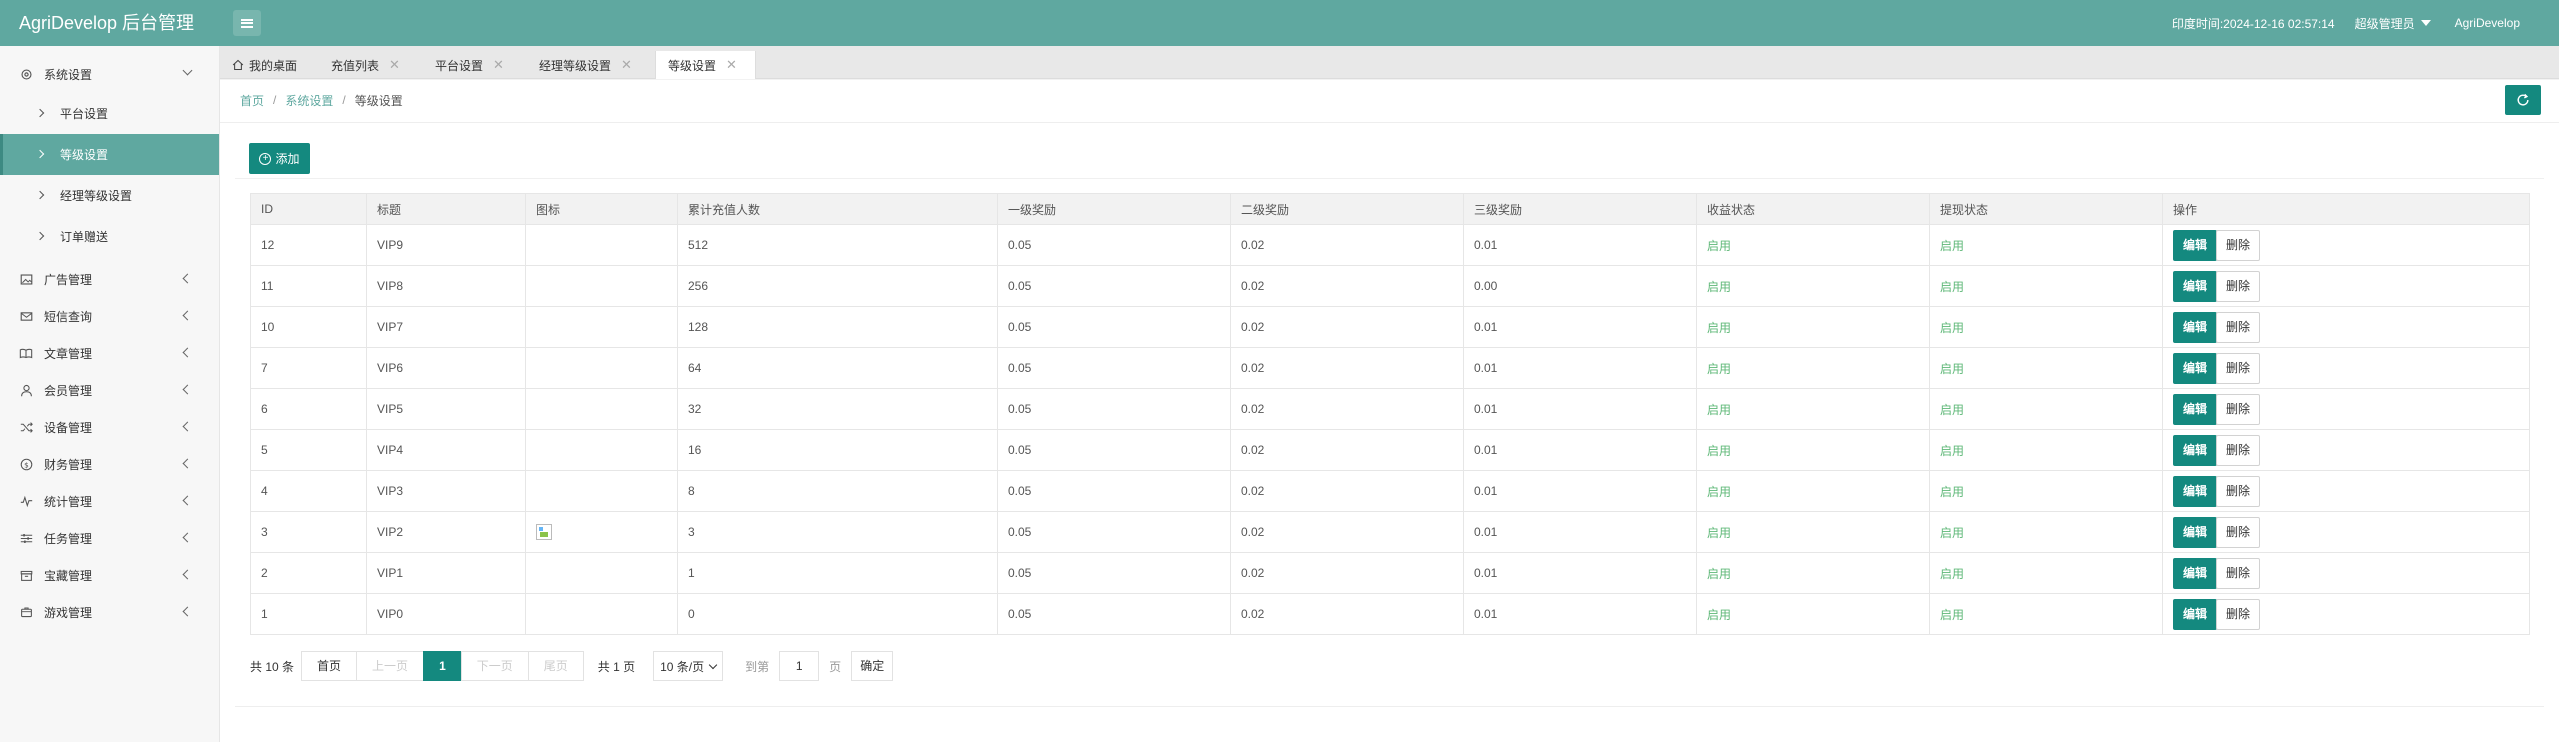 The height and width of the screenshot is (742, 2559). I want to click on sidebar-group-ads: 广告管理, so click(109, 279).